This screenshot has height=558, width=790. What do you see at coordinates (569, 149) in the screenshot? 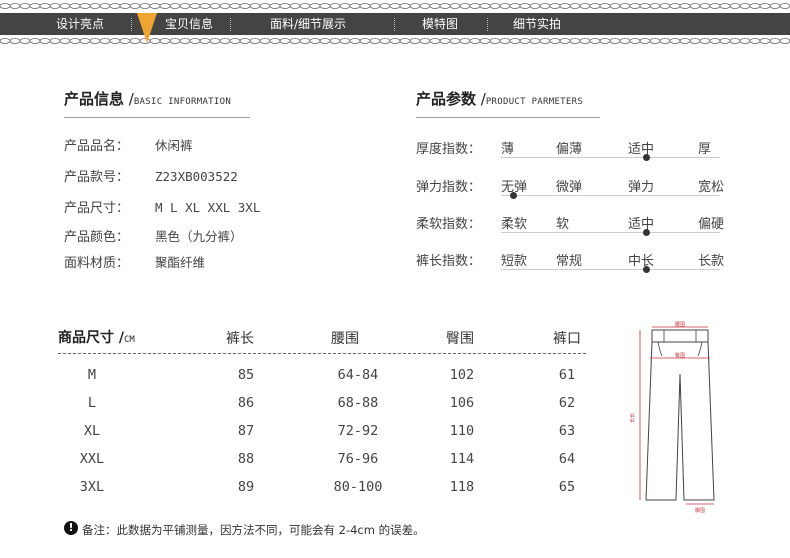
I see `param-option: 偏薄` at bounding box center [569, 149].